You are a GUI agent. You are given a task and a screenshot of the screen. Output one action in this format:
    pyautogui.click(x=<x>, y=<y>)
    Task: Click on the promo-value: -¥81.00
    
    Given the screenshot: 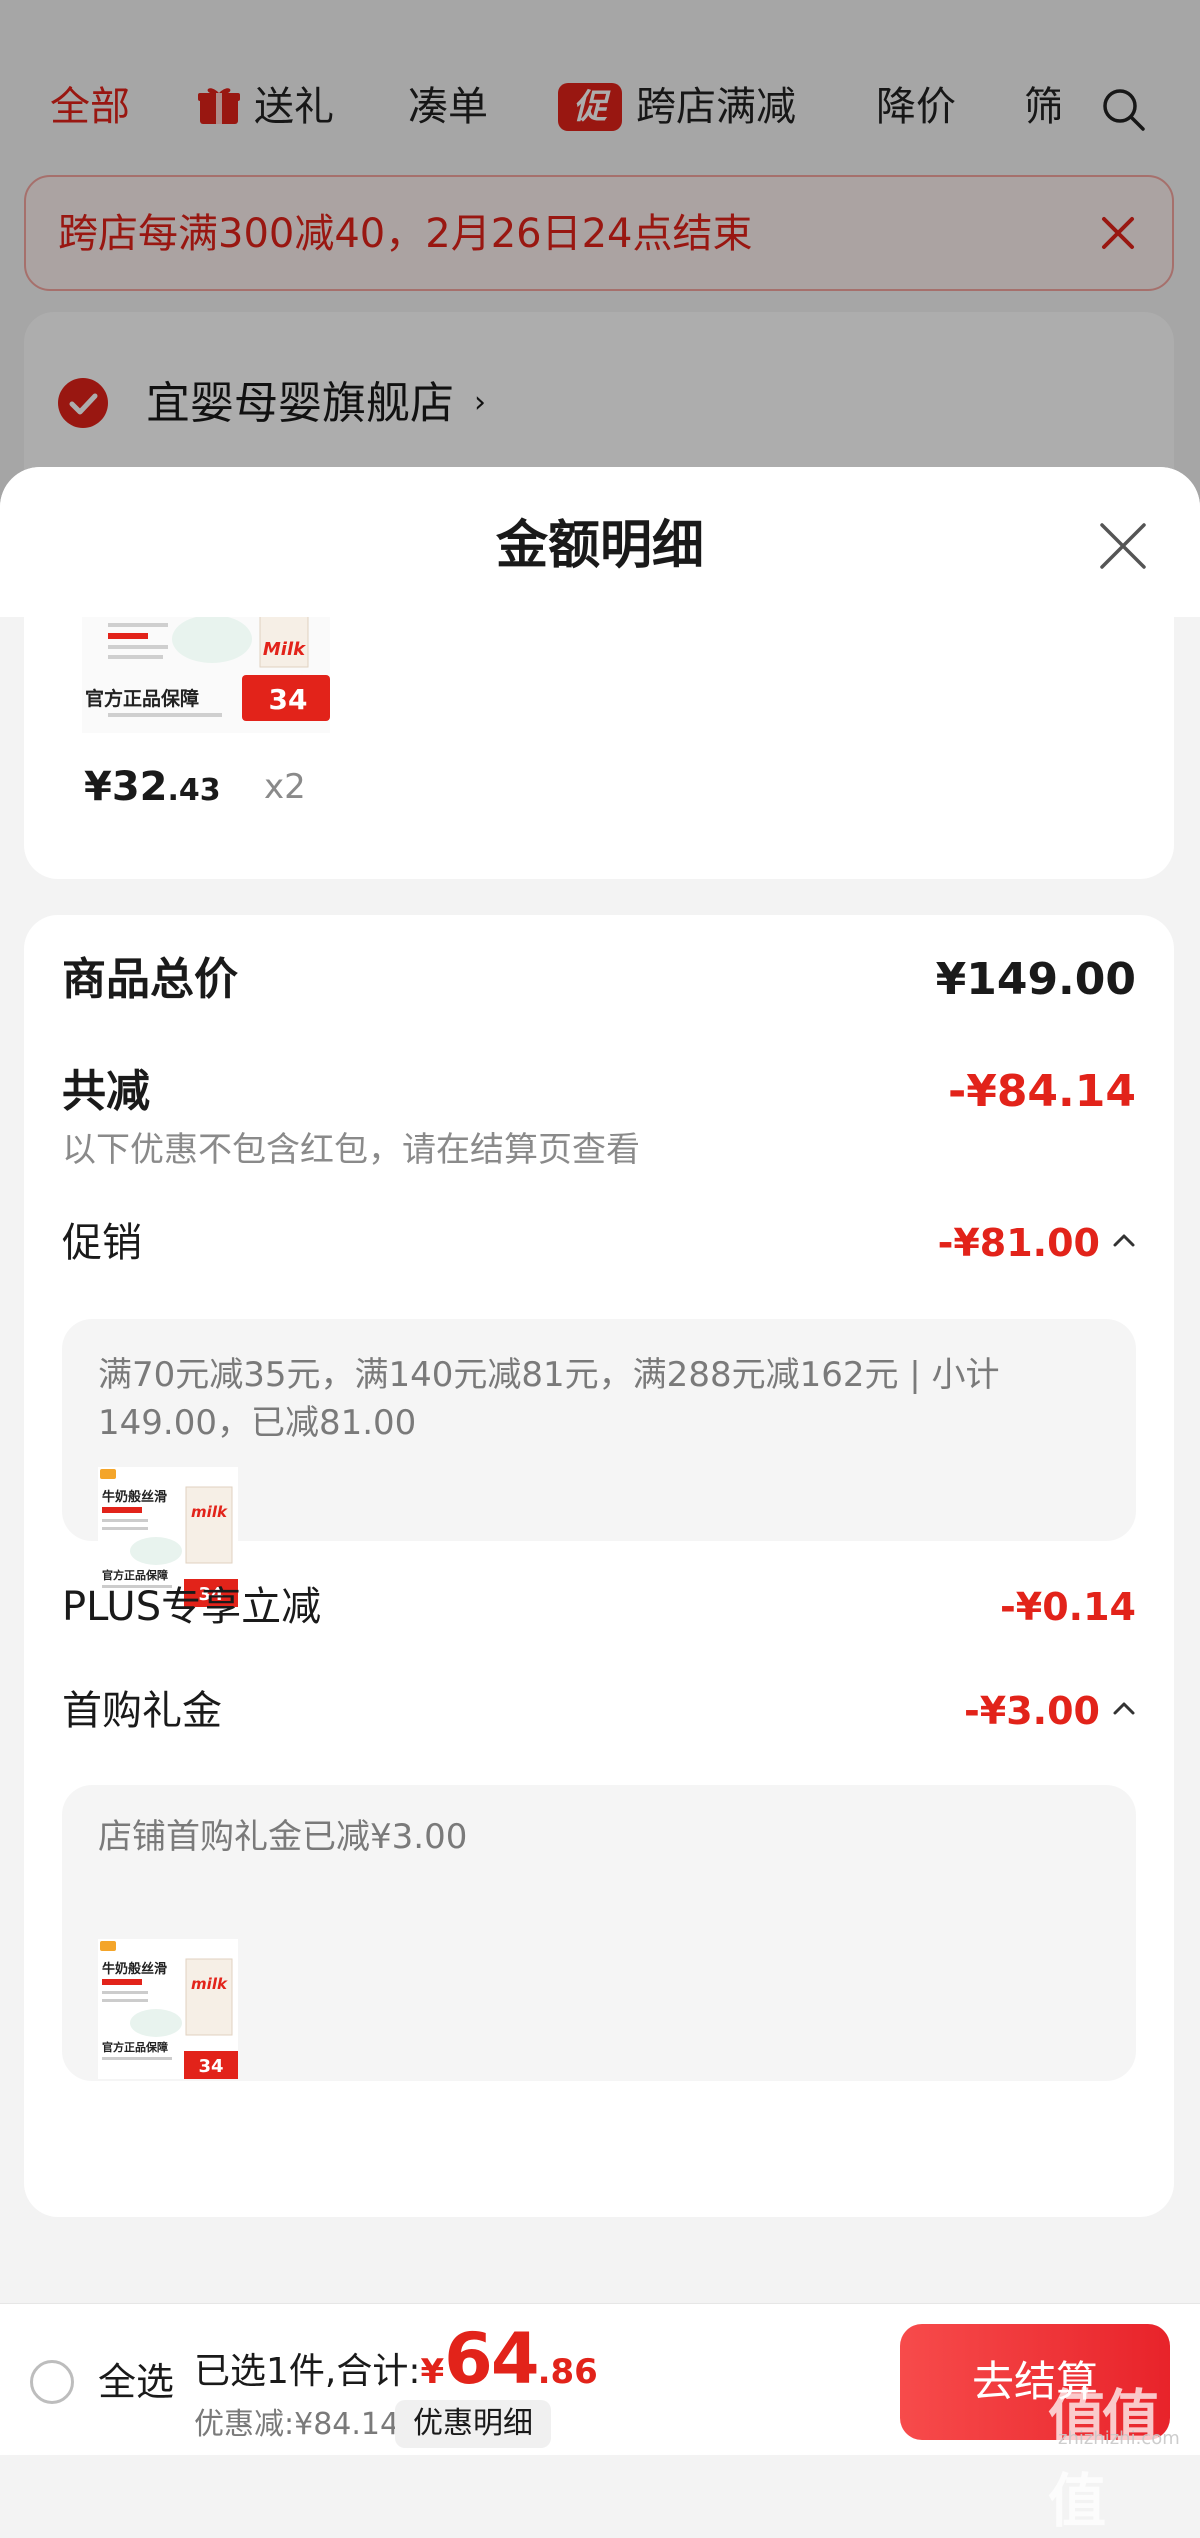 What is the action you would take?
    pyautogui.click(x=1018, y=1243)
    